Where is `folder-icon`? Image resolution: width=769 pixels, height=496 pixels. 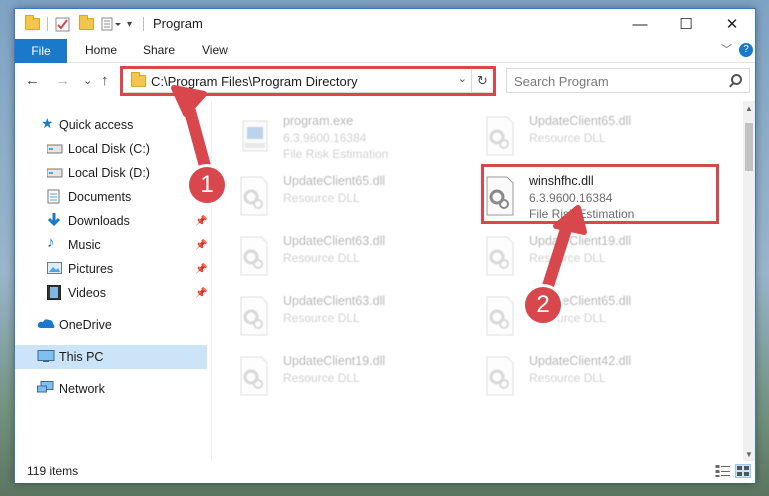 folder-icon is located at coordinates (32, 24).